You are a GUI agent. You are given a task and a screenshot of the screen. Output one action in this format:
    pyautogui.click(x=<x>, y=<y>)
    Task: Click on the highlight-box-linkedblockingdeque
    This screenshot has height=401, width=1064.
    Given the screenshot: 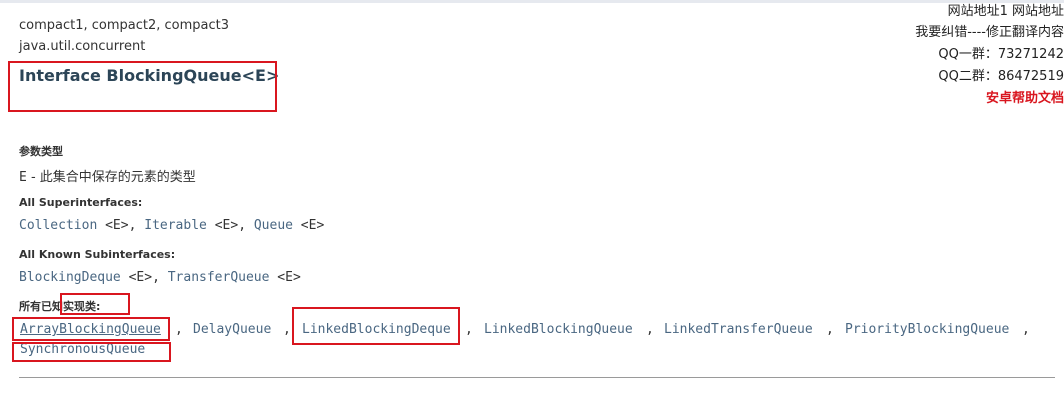 What is the action you would take?
    pyautogui.click(x=376, y=326)
    